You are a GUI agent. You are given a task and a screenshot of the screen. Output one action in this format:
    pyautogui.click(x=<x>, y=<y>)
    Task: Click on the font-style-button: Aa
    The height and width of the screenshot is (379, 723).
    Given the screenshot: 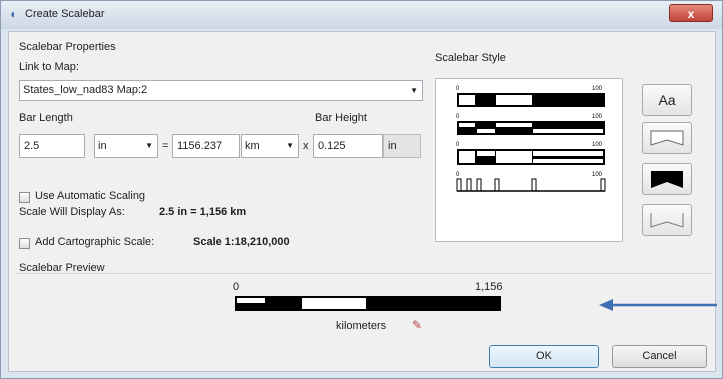 What is the action you would take?
    pyautogui.click(x=667, y=100)
    